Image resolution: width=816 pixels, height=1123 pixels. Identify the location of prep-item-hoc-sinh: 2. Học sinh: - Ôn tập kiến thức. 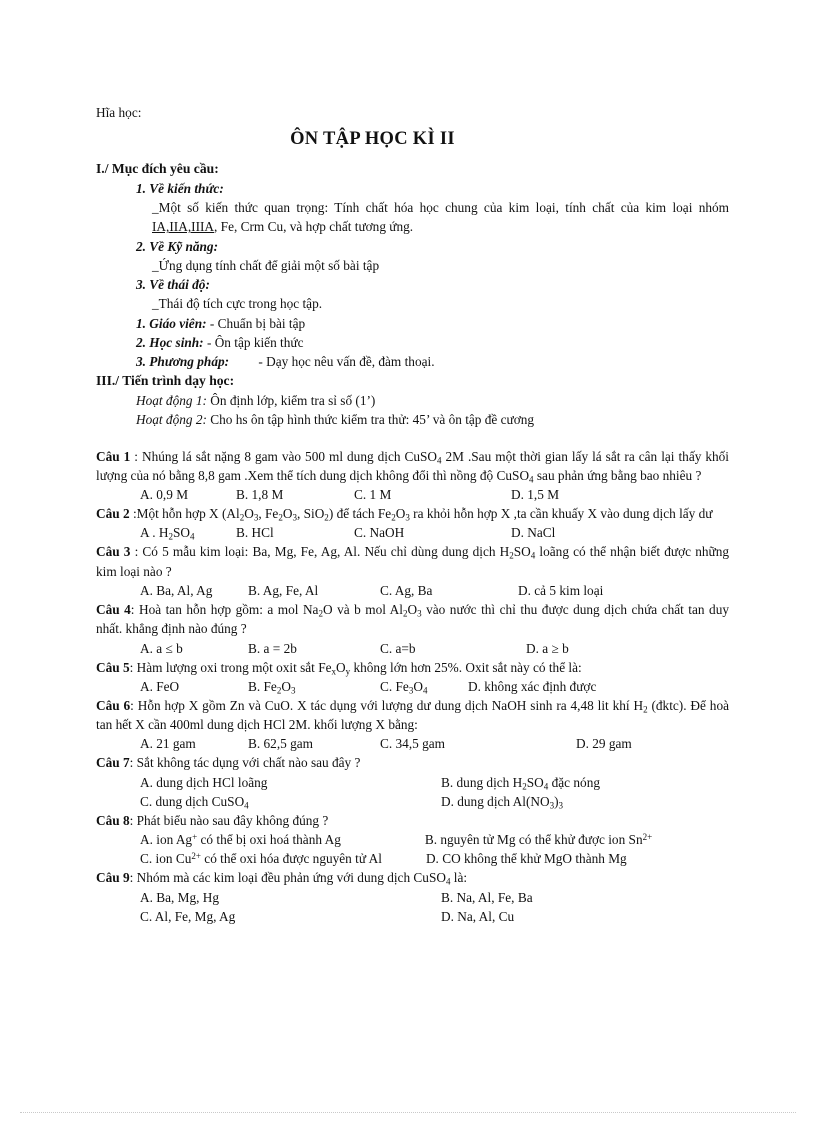
(412, 342).